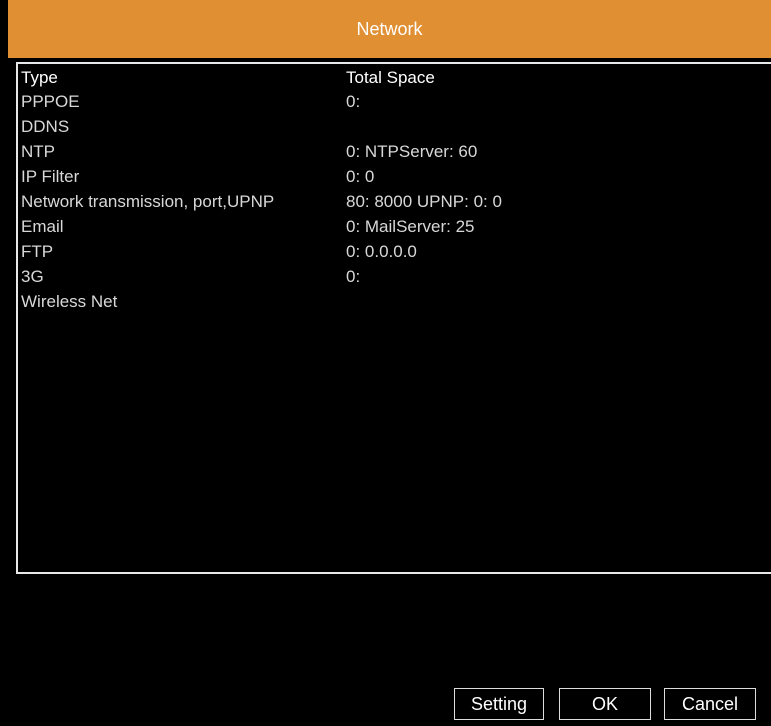 The width and height of the screenshot is (771, 726). Describe the element at coordinates (32, 276) in the screenshot. I see `list-item-type: 3G` at that location.